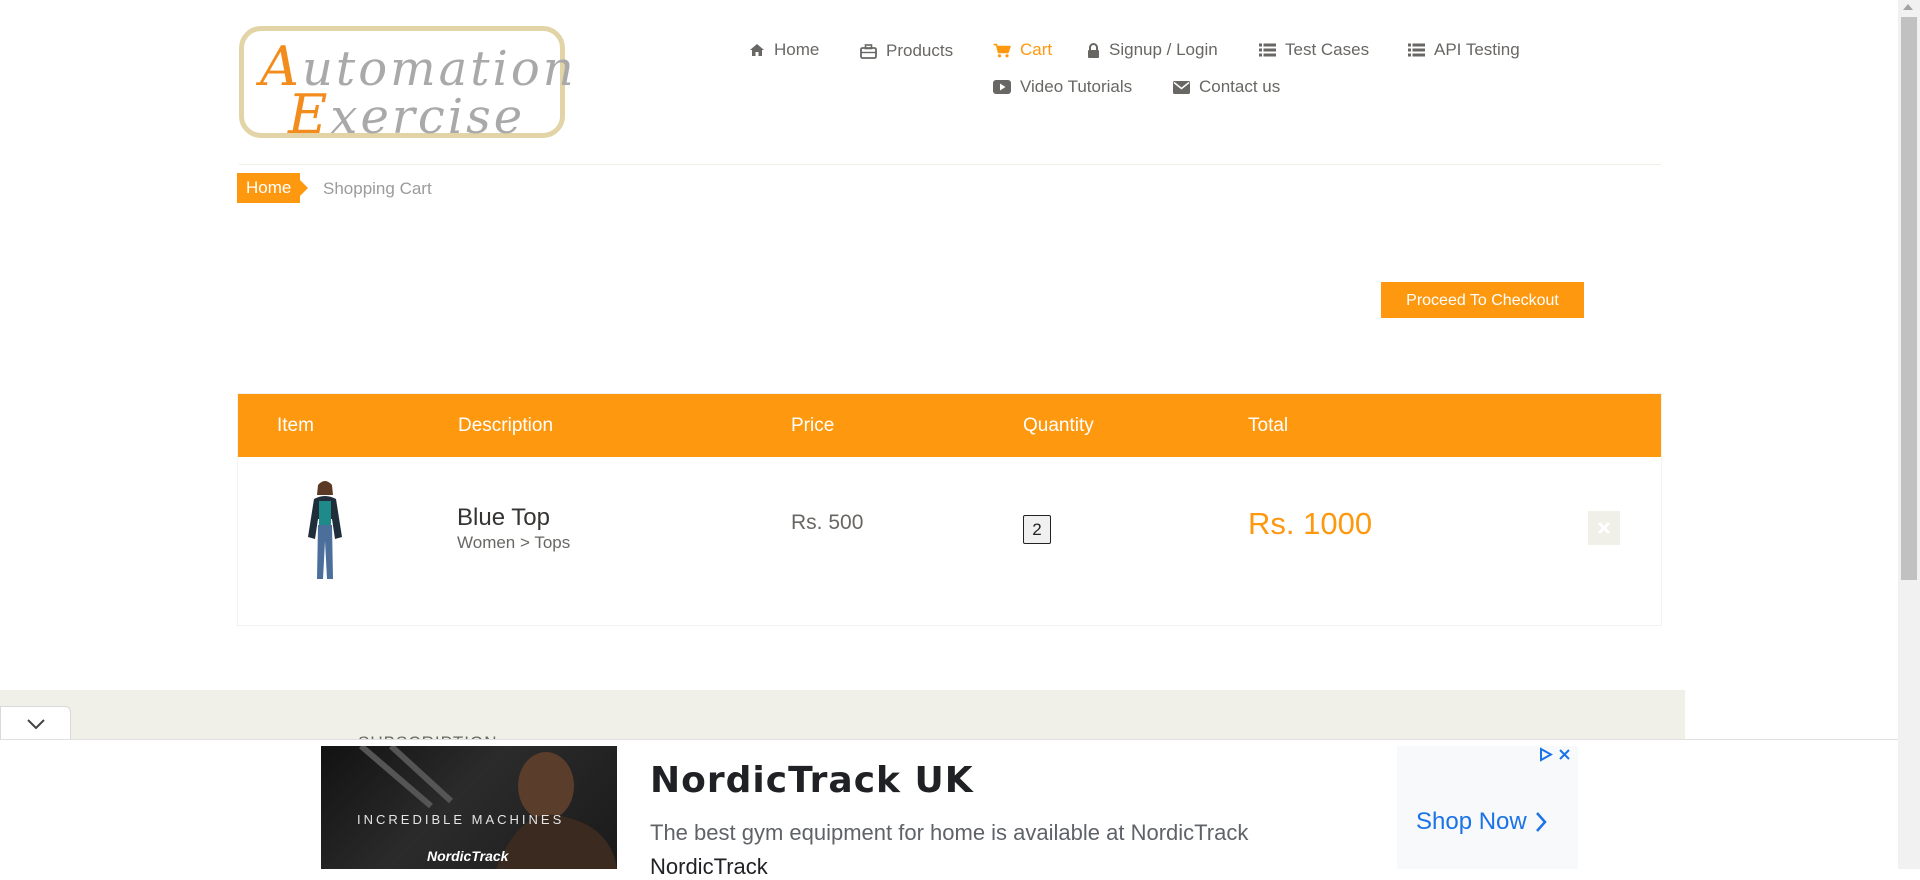  I want to click on nav-video-tutorials: Video Tutorials, so click(1062, 87).